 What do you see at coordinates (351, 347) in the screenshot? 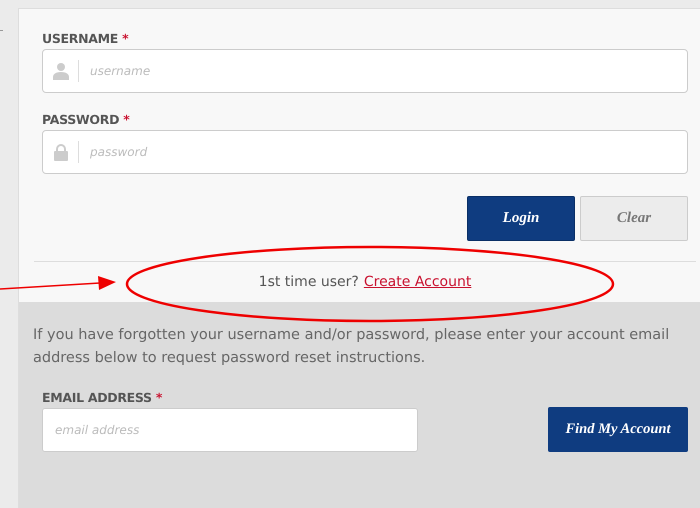
I see `instructions-text: If you have forgotten your username and/or password, please enter your account email address below to request password reset instructions.` at bounding box center [351, 347].